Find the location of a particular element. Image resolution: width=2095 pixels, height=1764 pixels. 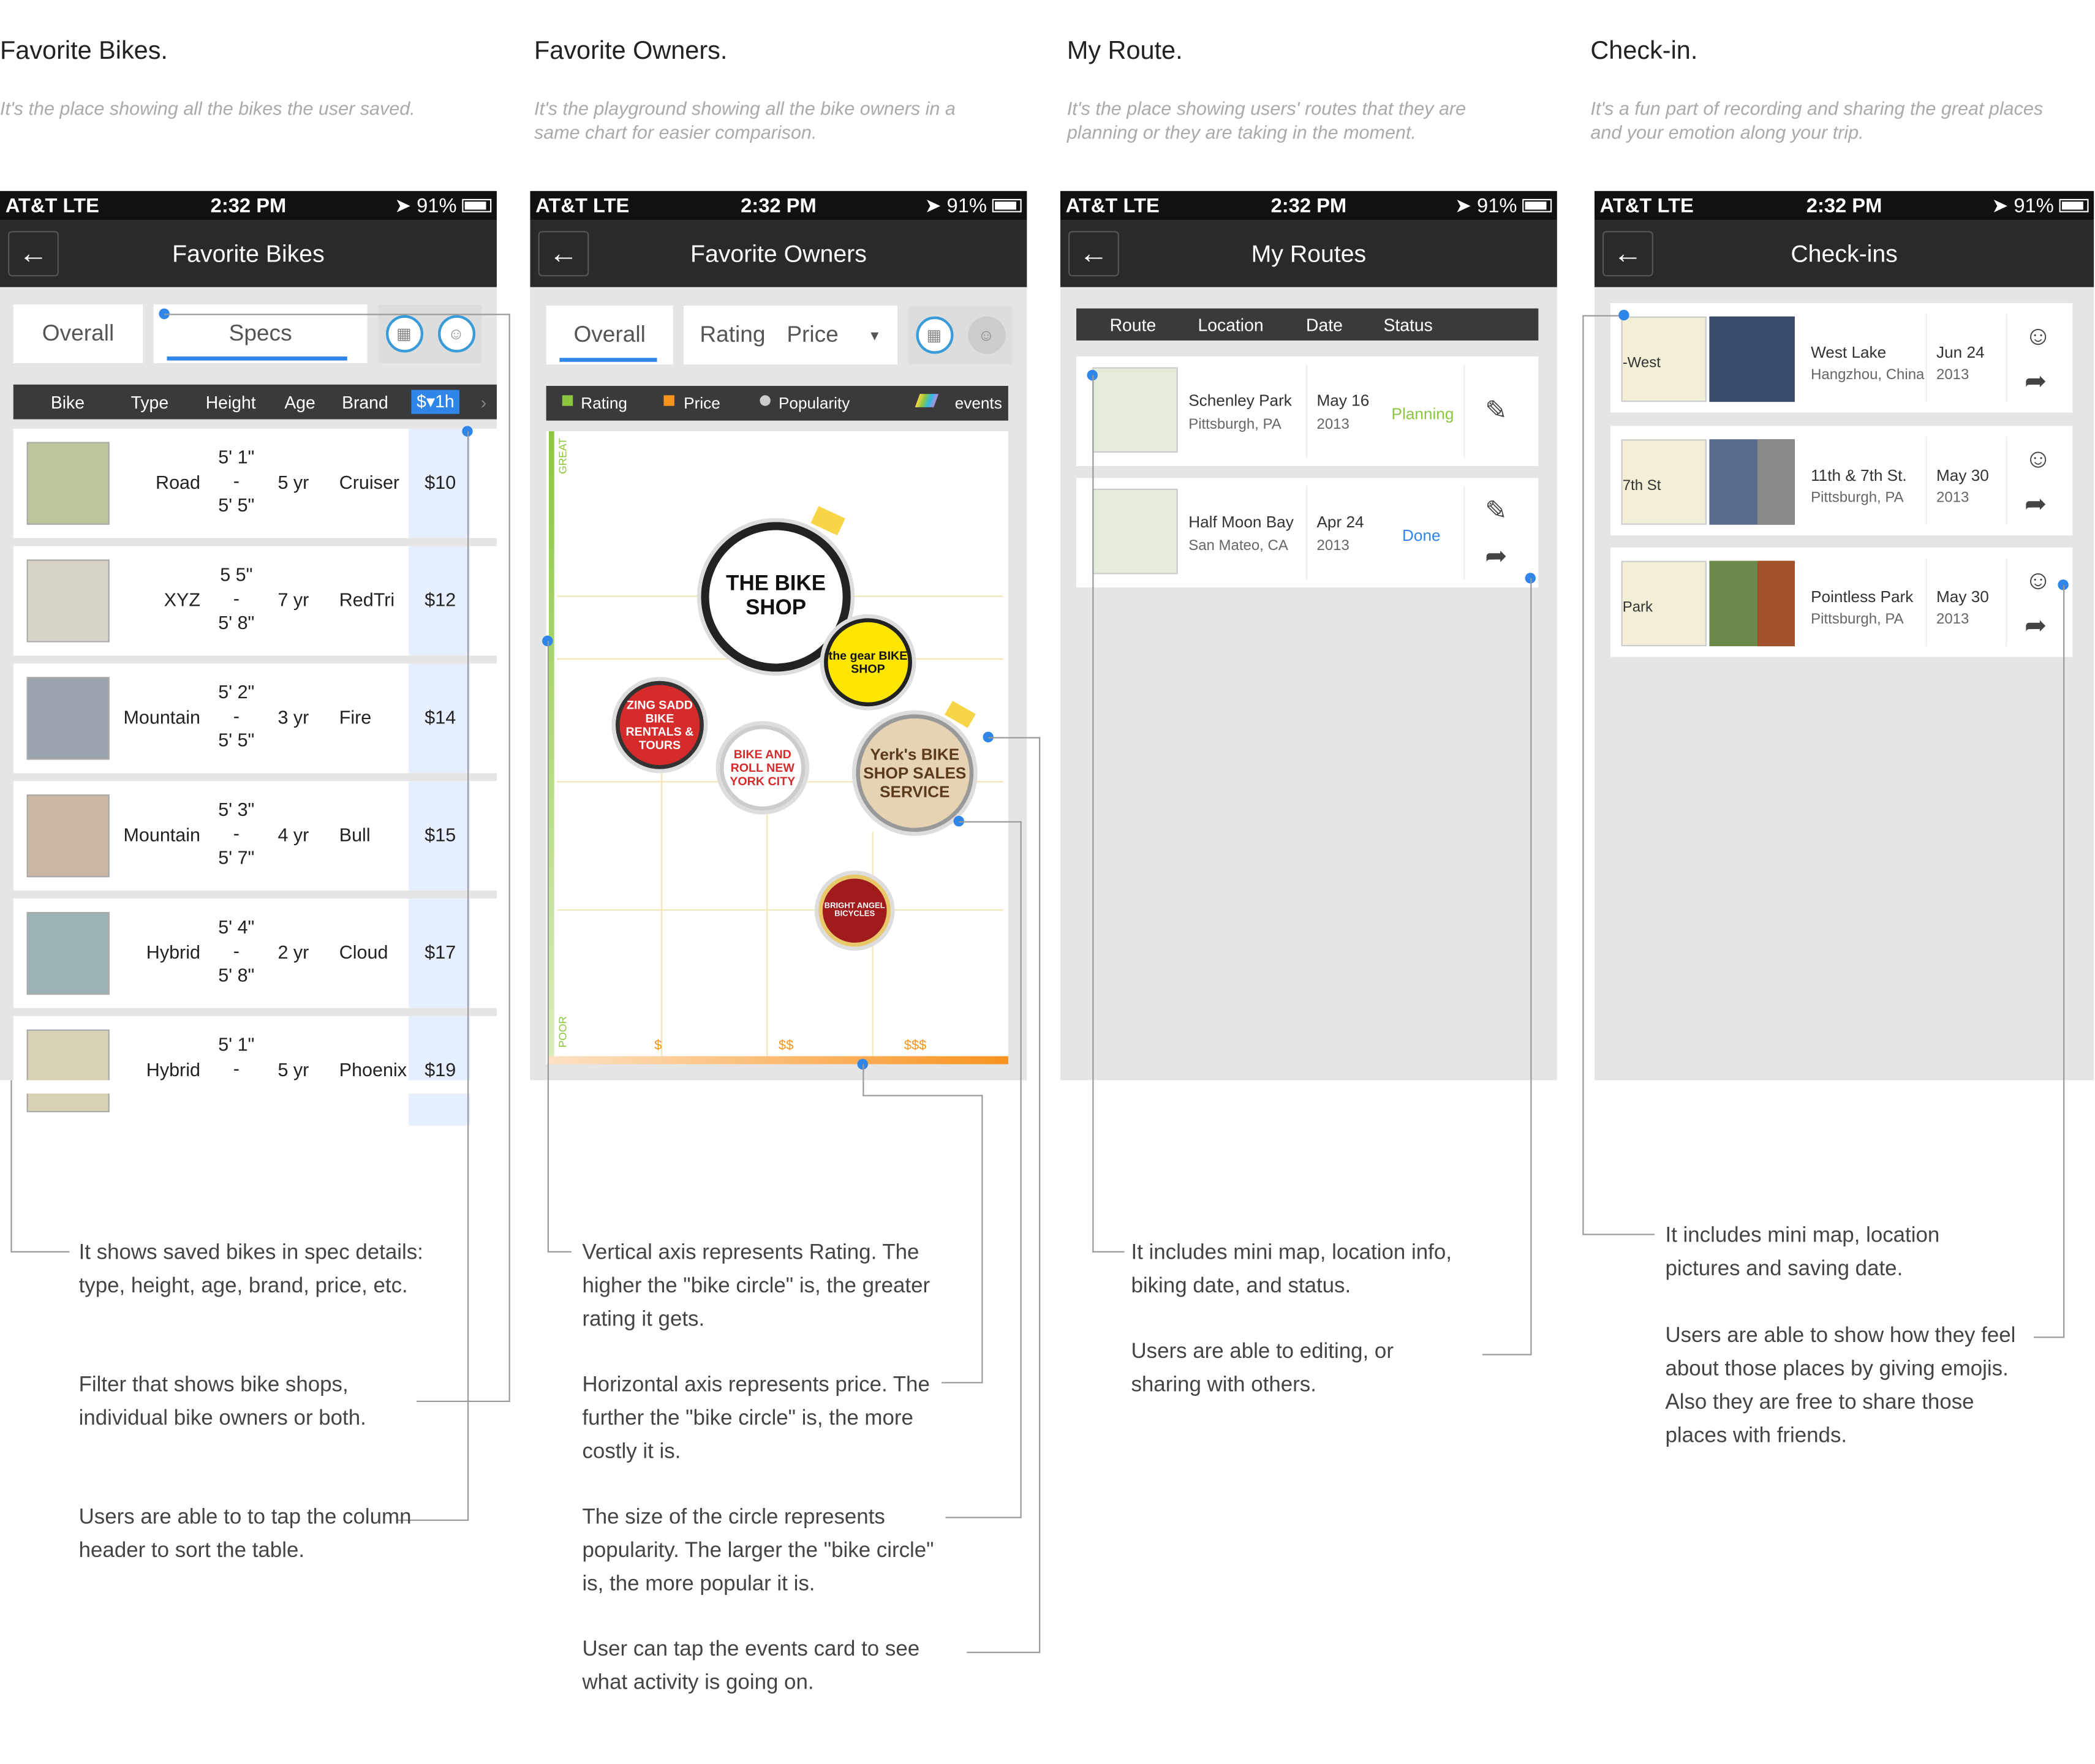

section-title-owners: Favorite Owners. is located at coordinates (631, 51).